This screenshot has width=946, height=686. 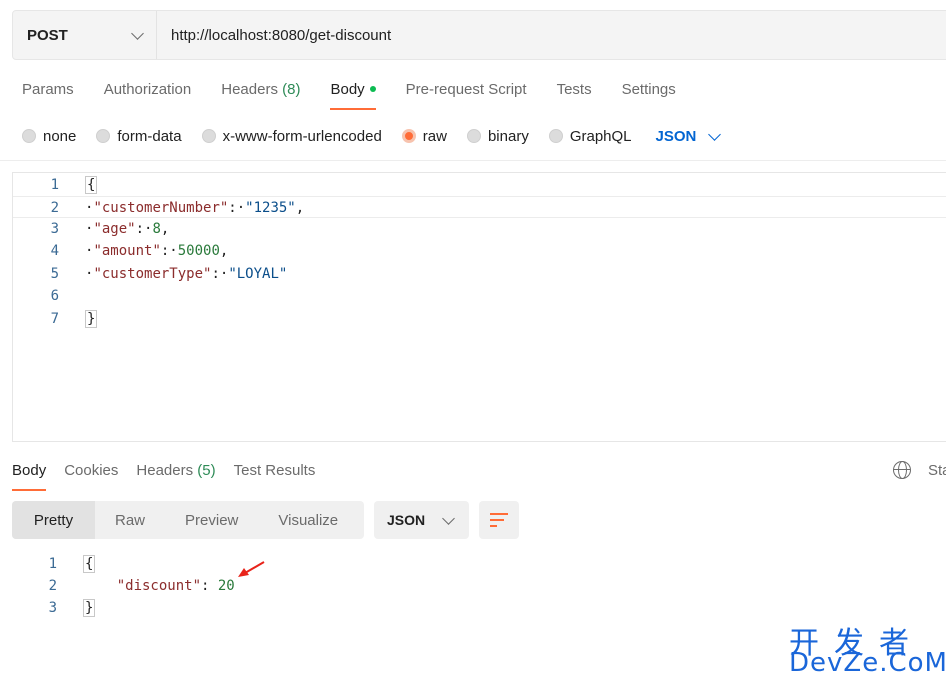 I want to click on tab-params: Params, so click(x=48, y=95).